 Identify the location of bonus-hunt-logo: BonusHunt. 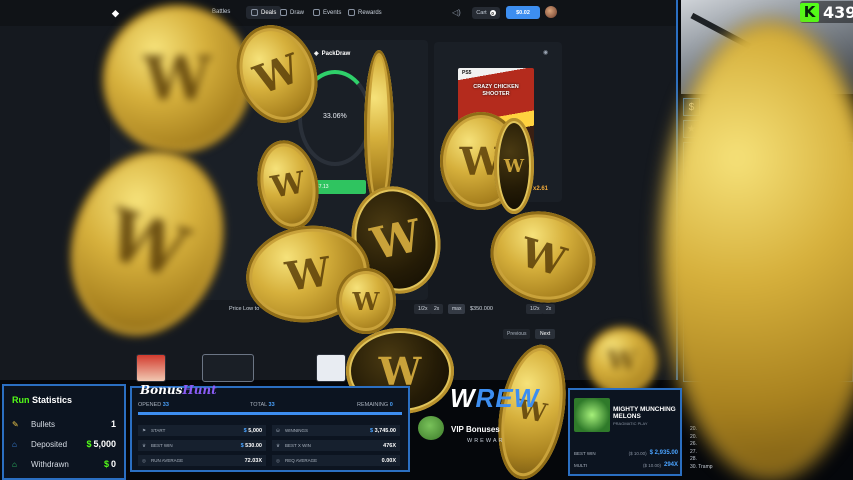
(178, 390).